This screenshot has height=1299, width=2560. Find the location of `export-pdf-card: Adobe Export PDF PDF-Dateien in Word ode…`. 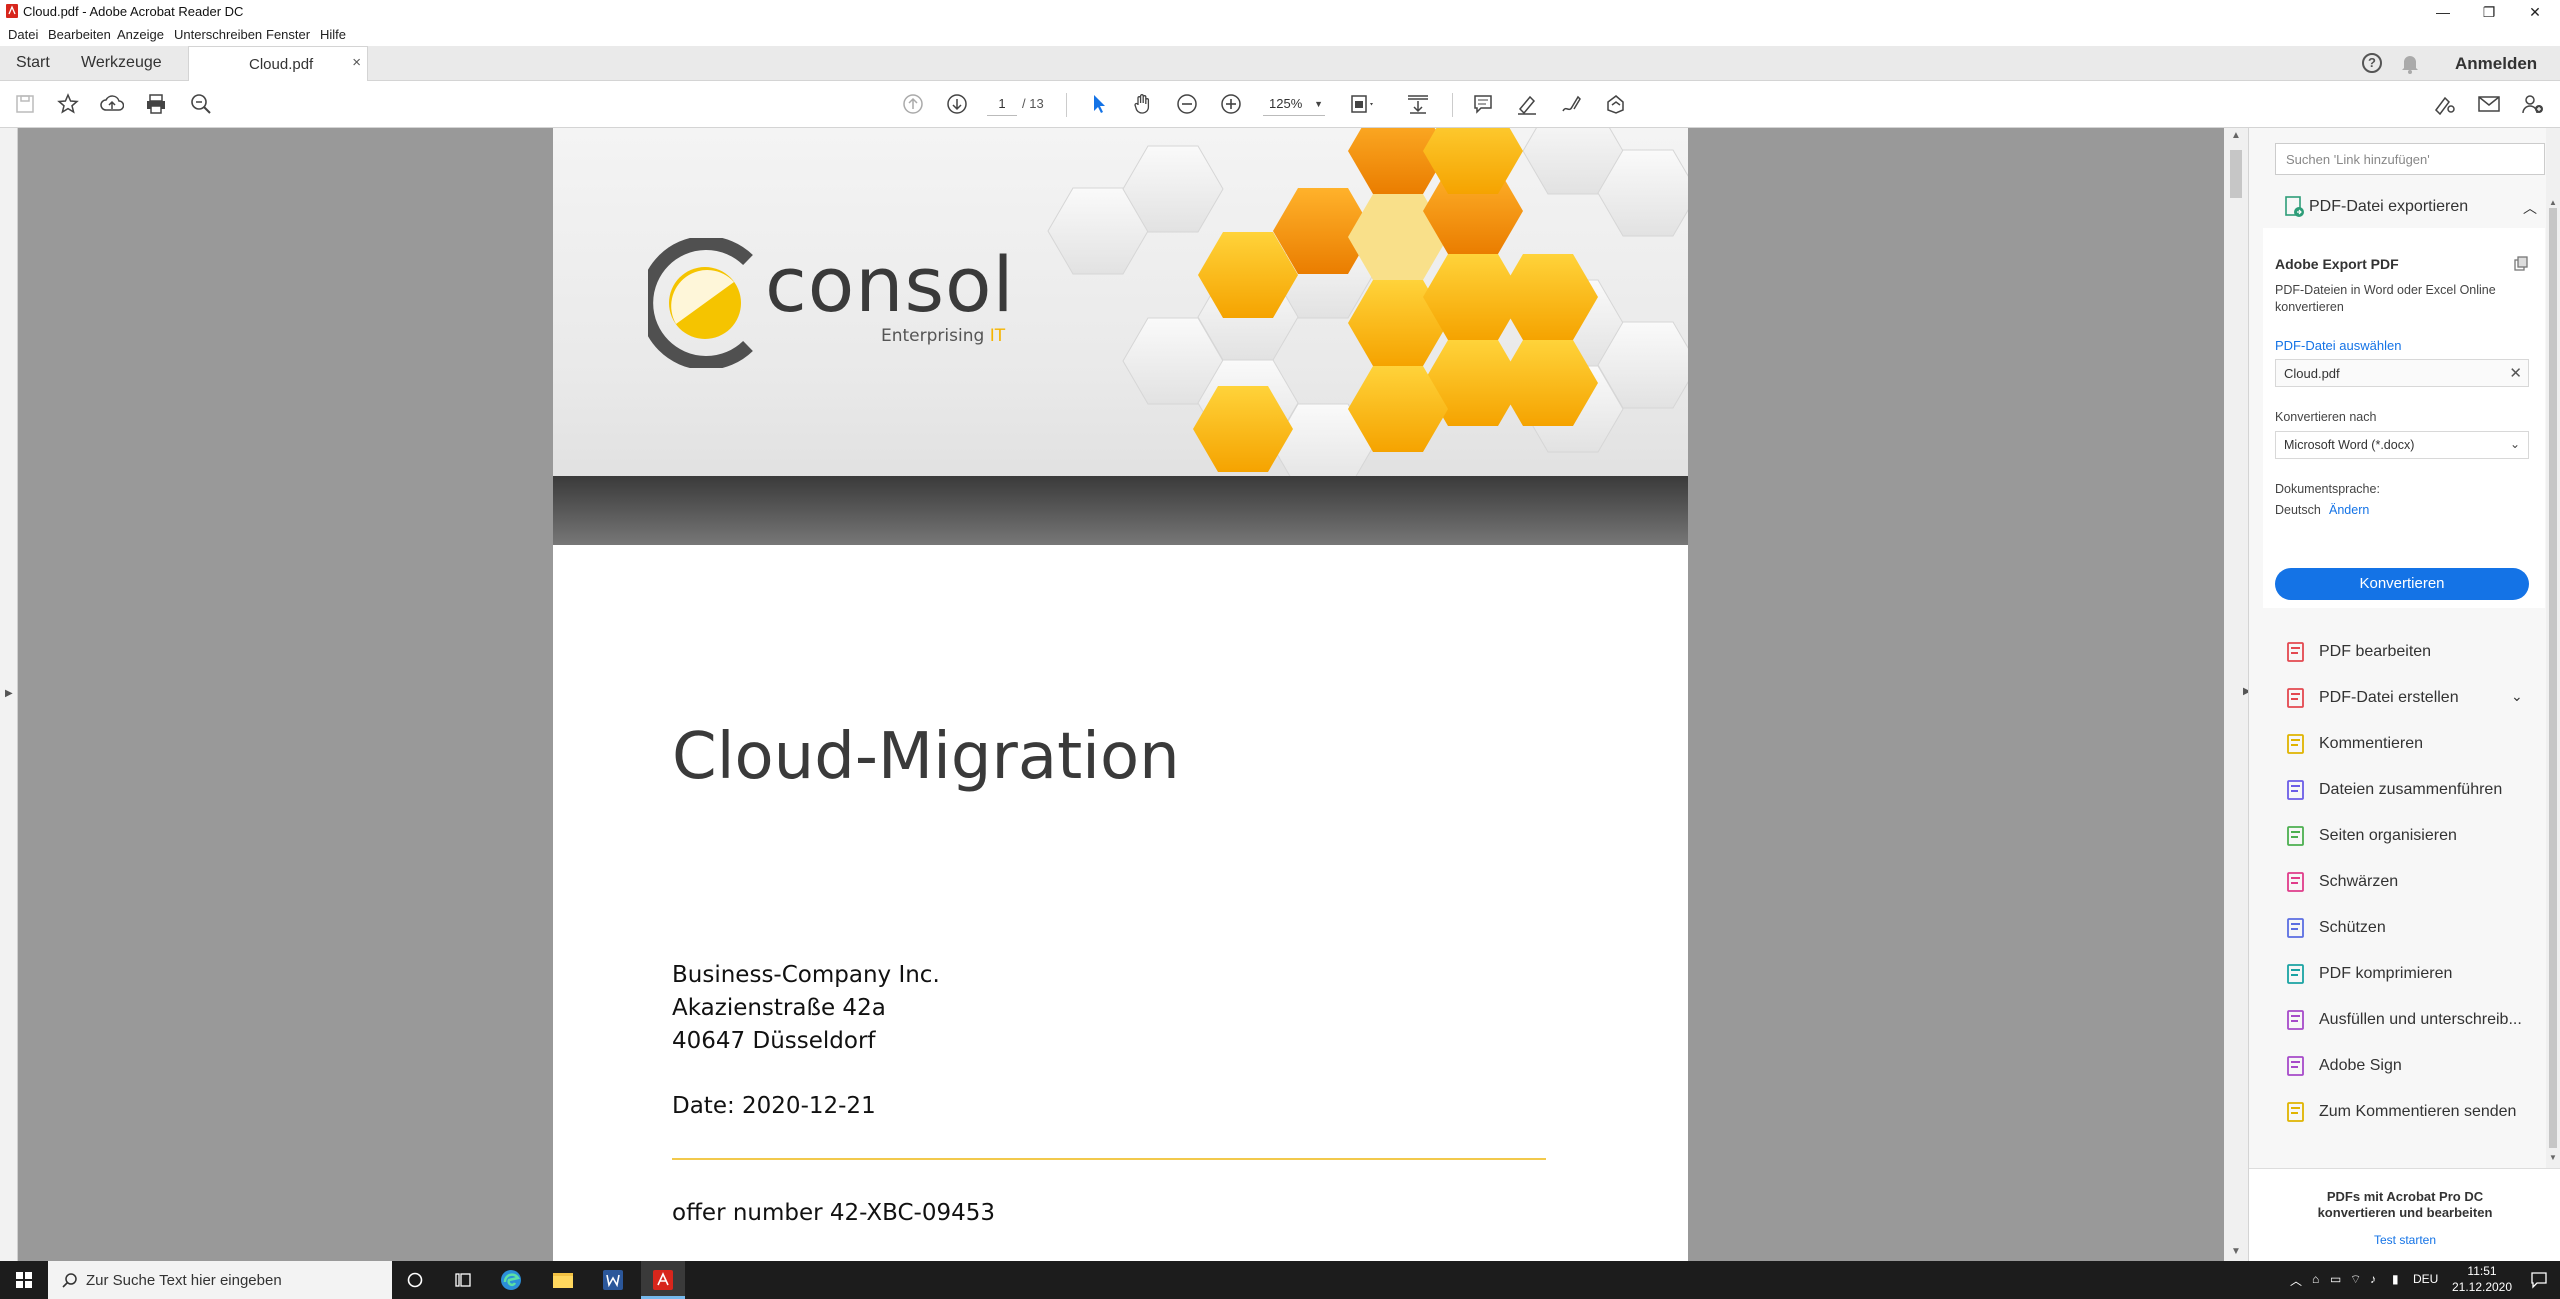

export-pdf-card: Adobe Export PDF PDF-Dateien in Word ode… is located at coordinates (2404, 418).